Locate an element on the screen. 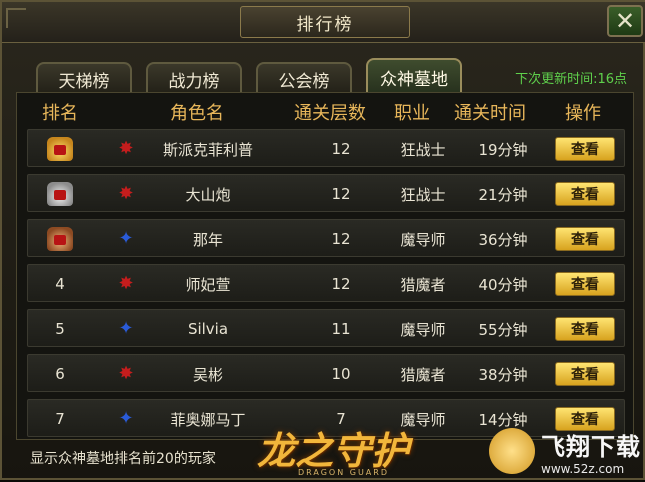 The height and width of the screenshot is (482, 645). rank-cell: 4 is located at coordinates (60, 284).